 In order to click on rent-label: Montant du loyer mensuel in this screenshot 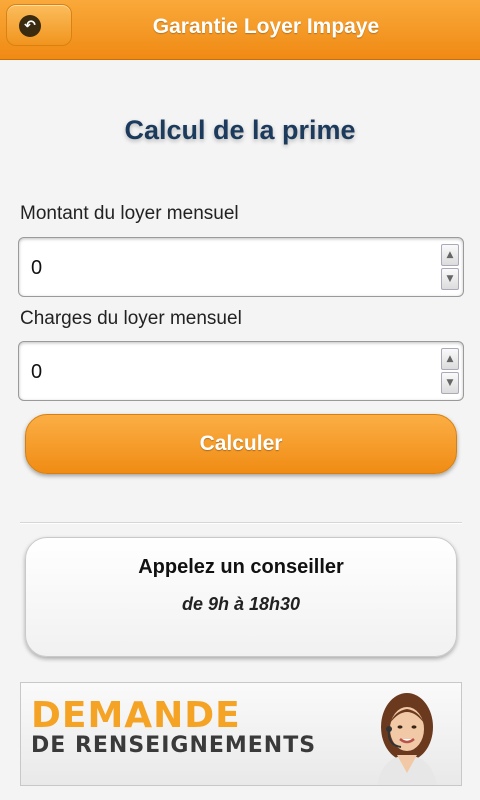, I will do `click(129, 213)`.